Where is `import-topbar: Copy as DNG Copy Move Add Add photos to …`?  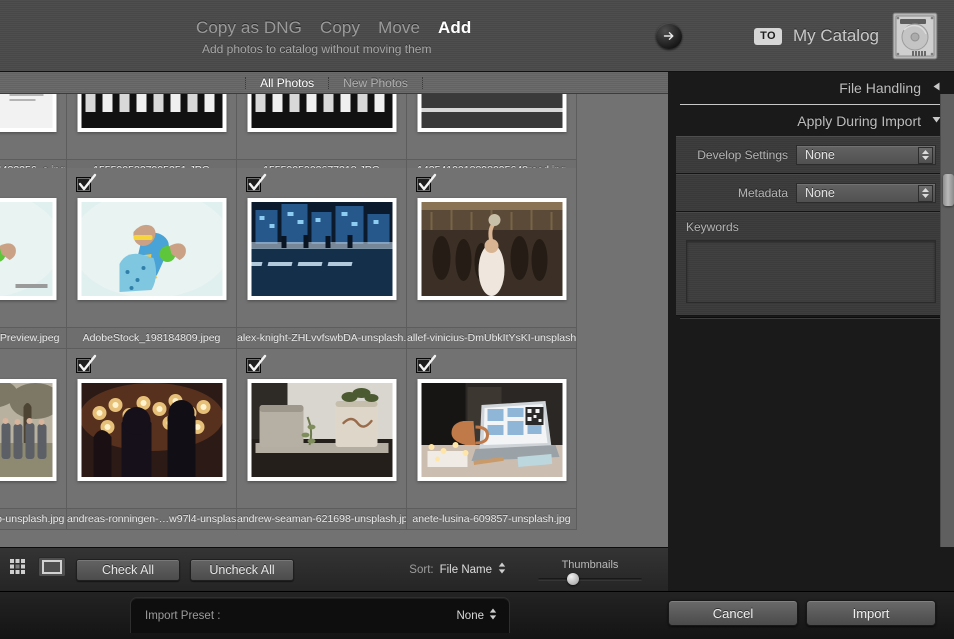
import-topbar: Copy as DNG Copy Move Add Add photos to … is located at coordinates (477, 36).